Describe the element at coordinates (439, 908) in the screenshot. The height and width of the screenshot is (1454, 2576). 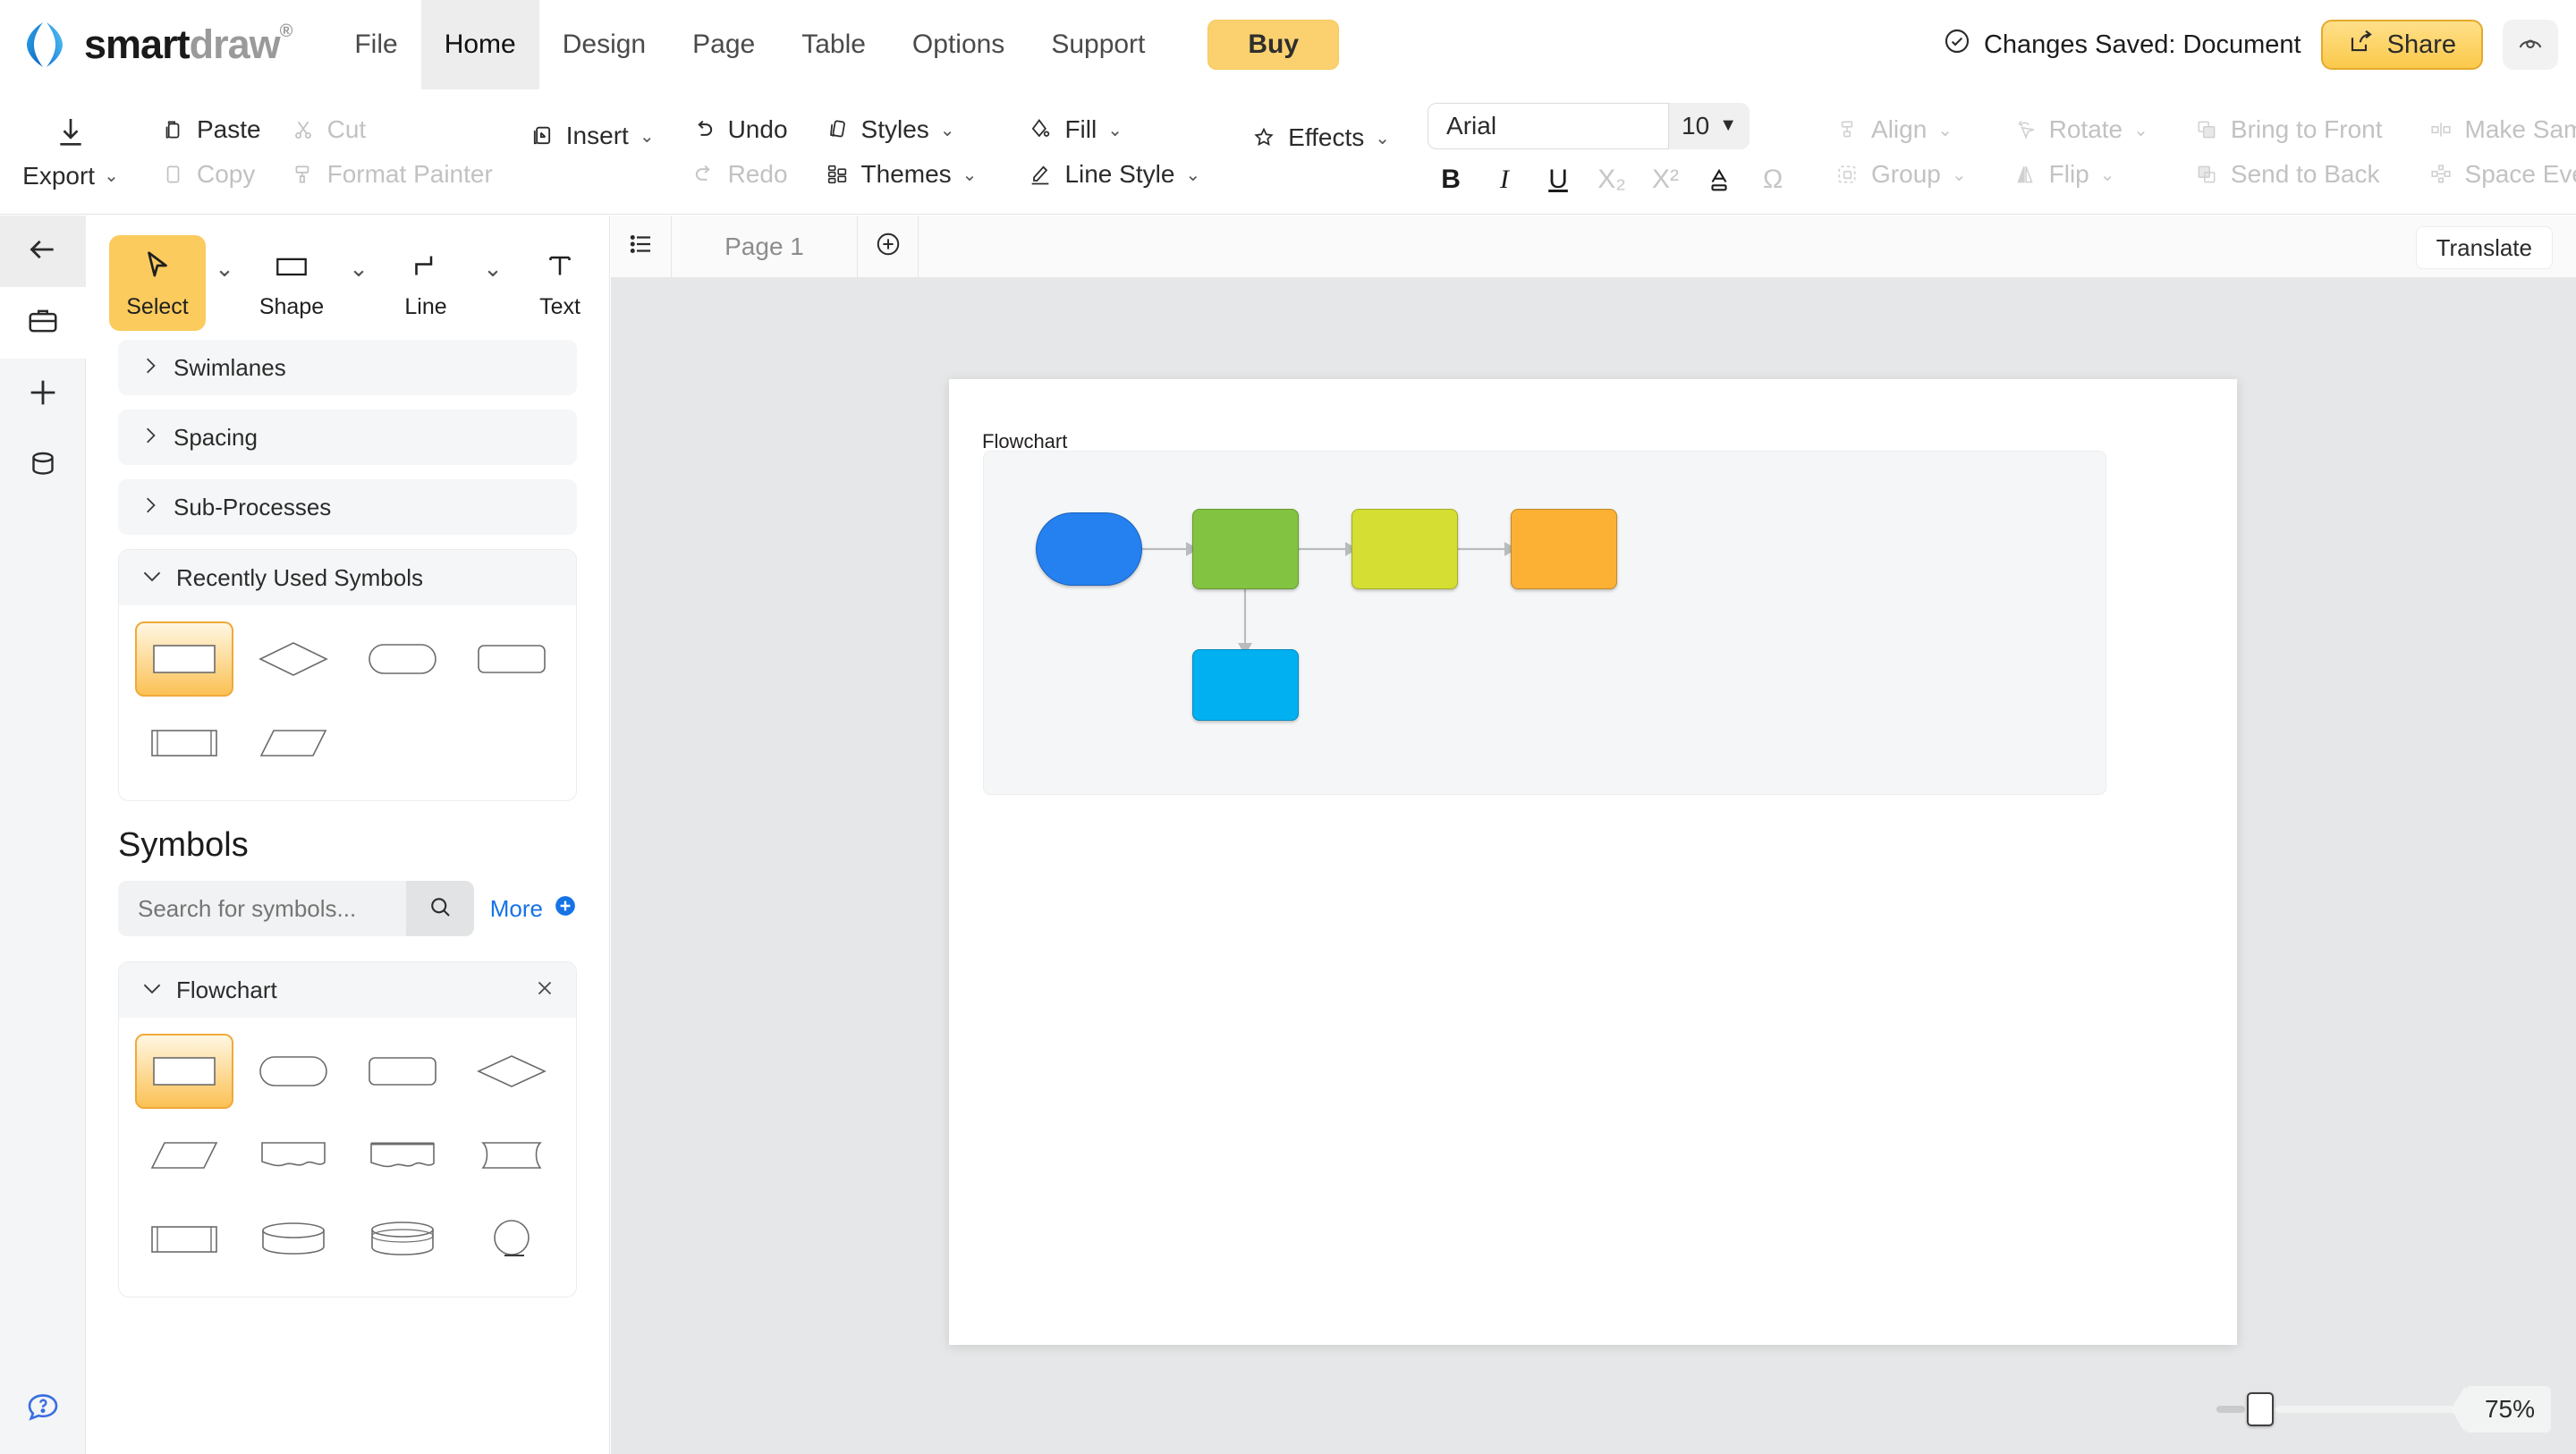
I see `search-button` at that location.